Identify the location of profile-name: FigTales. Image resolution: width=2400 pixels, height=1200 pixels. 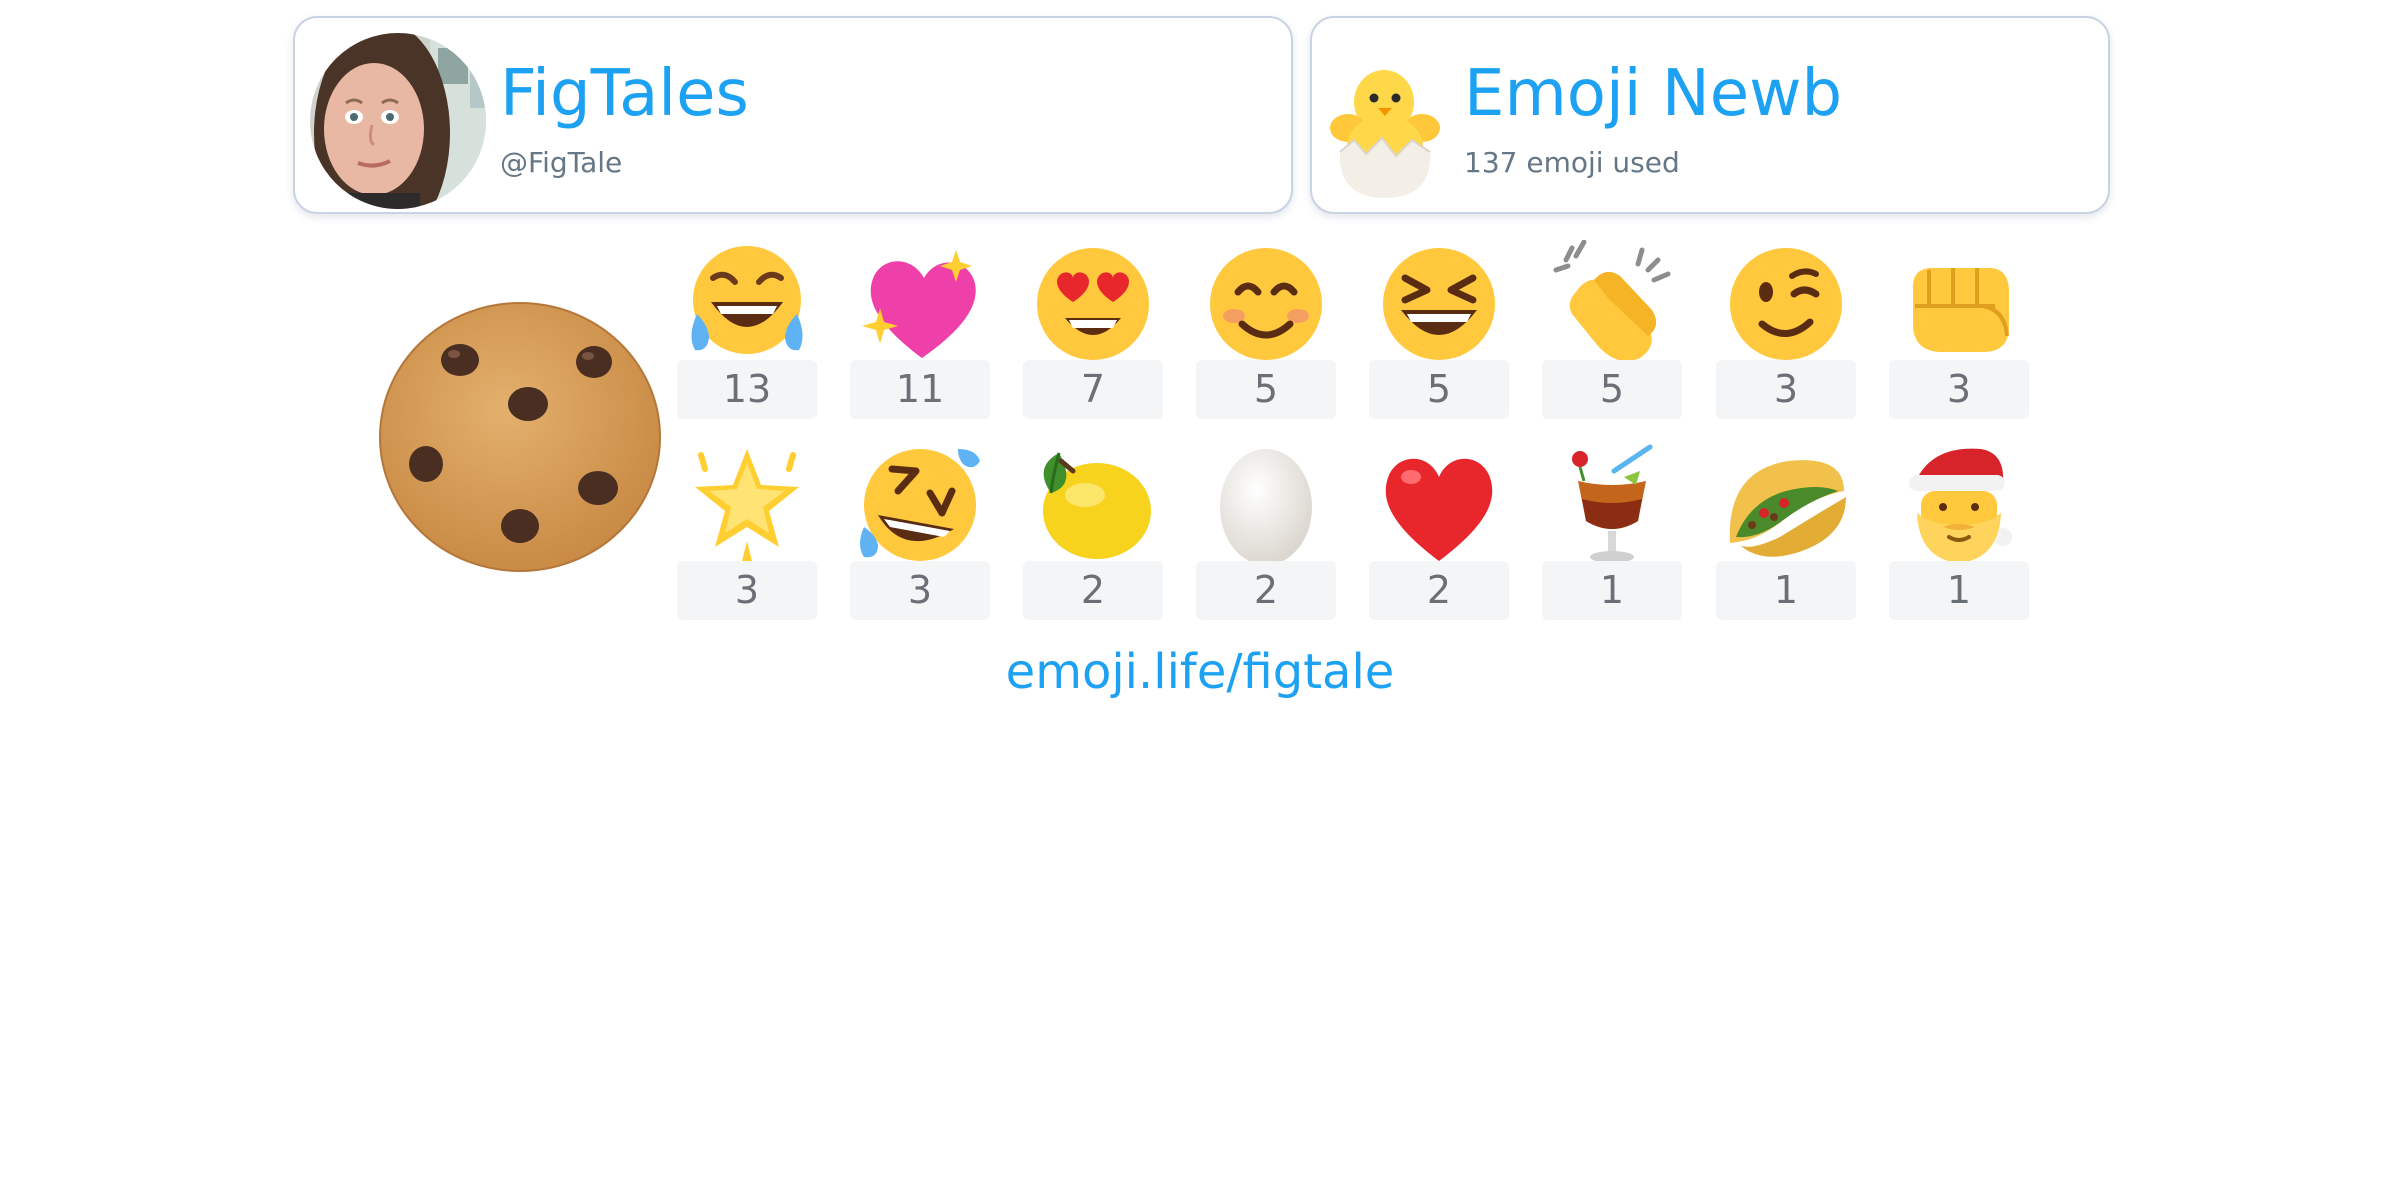
(624, 94).